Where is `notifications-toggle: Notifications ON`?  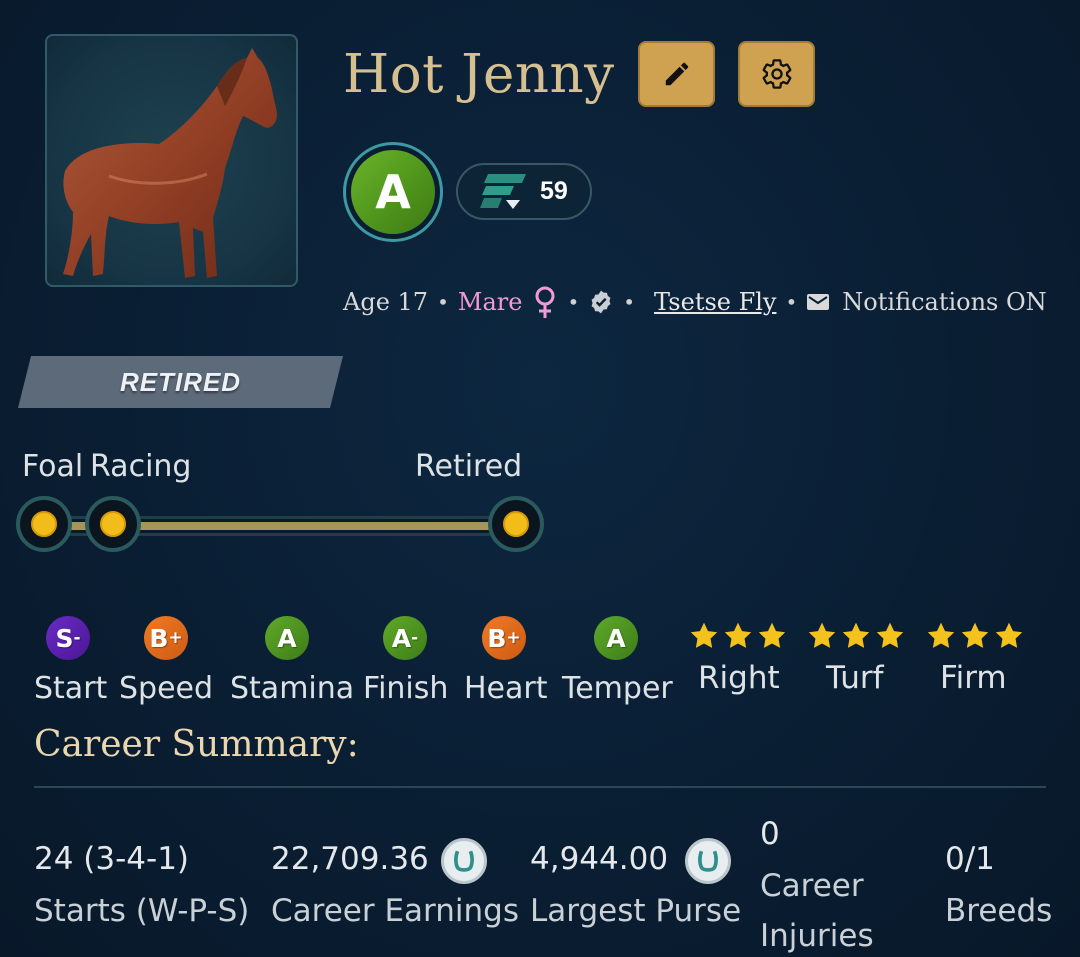 notifications-toggle: Notifications ON is located at coordinates (944, 302).